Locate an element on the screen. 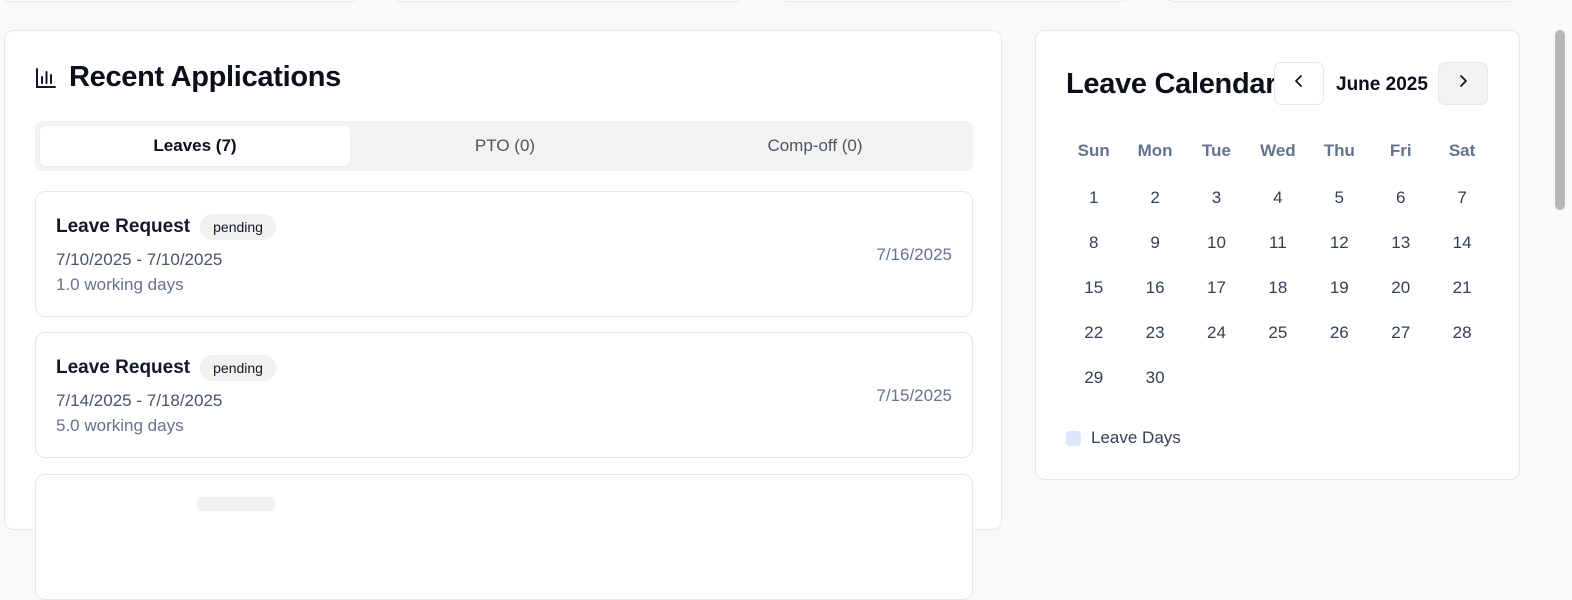  tab-pto: PTO (0) is located at coordinates (505, 146).